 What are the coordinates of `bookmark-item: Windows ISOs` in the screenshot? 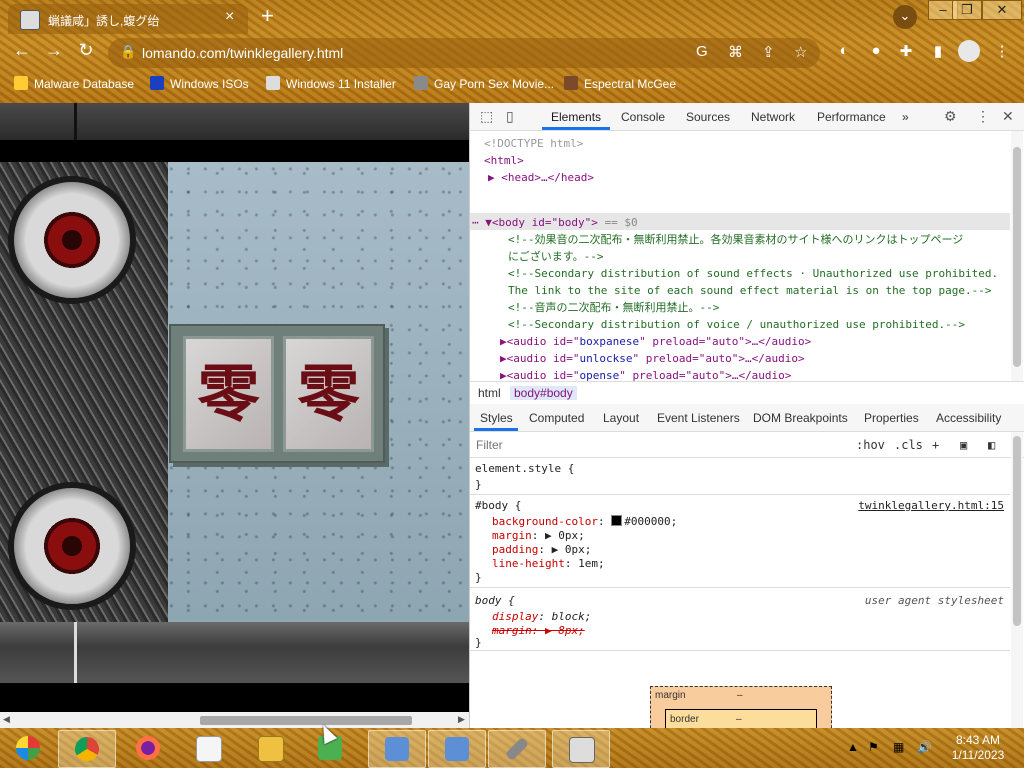 It's located at (199, 83).